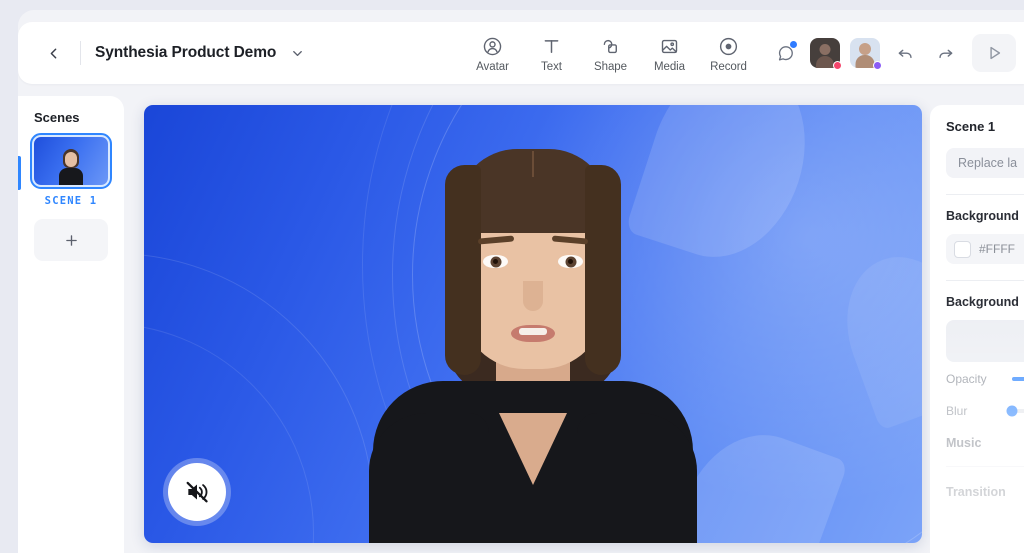 The image size is (1024, 553). I want to click on sidebar-item-scene-1: SCENE 1, so click(71, 170).